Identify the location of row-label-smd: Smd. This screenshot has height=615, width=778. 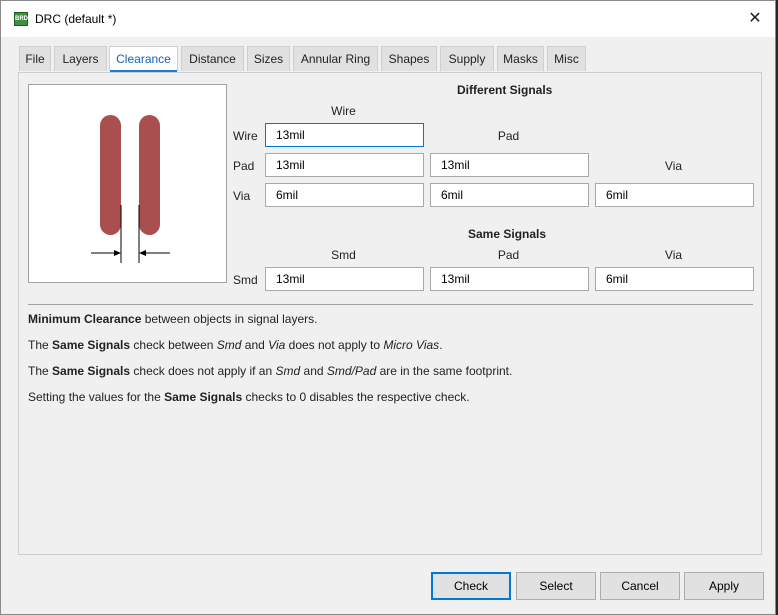
(245, 280).